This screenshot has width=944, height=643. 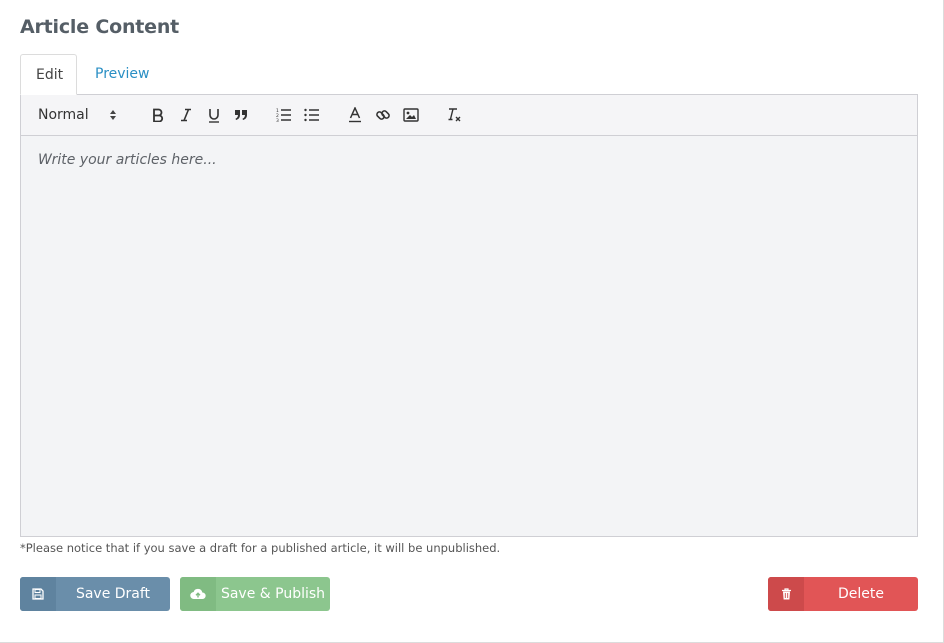 What do you see at coordinates (38, 594) in the screenshot?
I see `save-icon` at bounding box center [38, 594].